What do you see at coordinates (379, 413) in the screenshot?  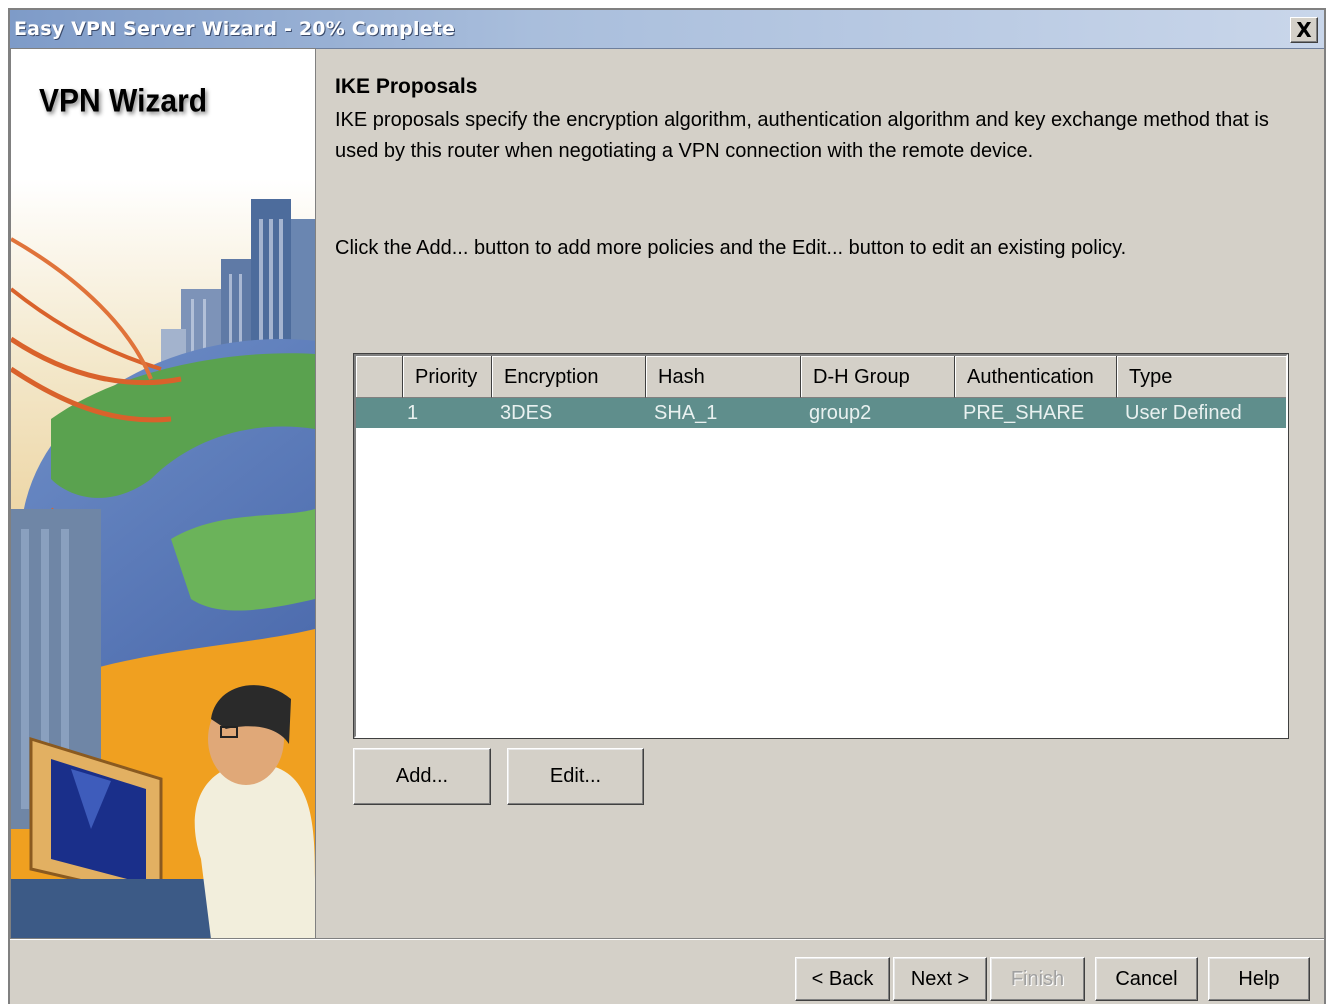 I see `cell-marker` at bounding box center [379, 413].